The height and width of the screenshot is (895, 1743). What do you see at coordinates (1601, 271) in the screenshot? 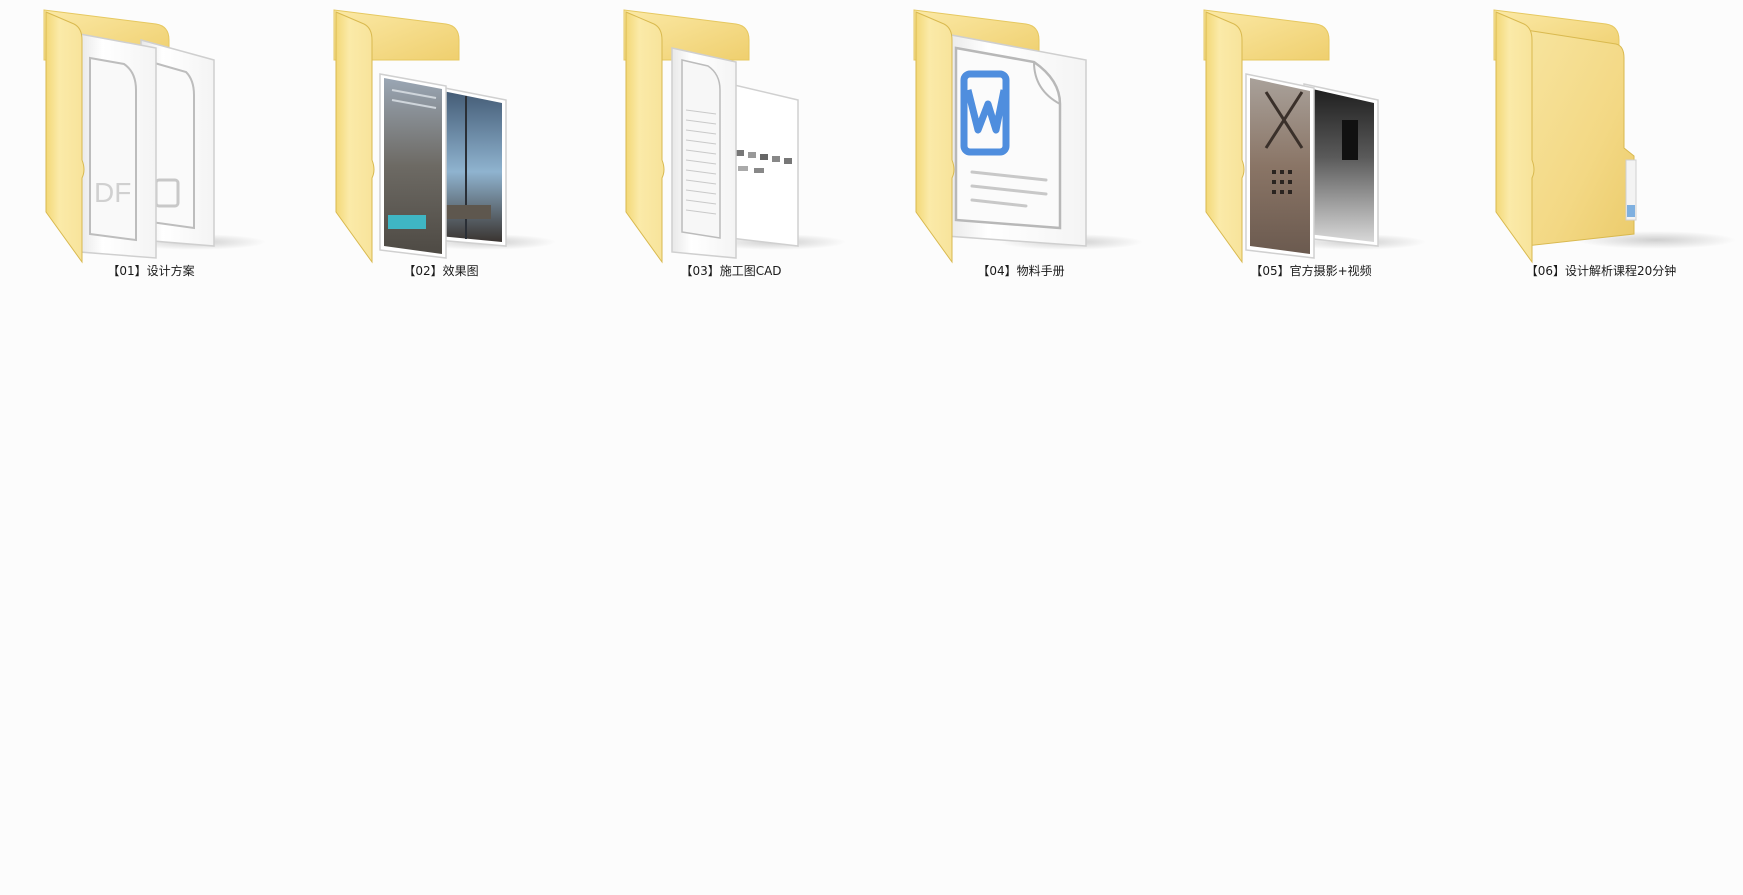
I see `folder-label: 【06】设计解析课程20分钟` at bounding box center [1601, 271].